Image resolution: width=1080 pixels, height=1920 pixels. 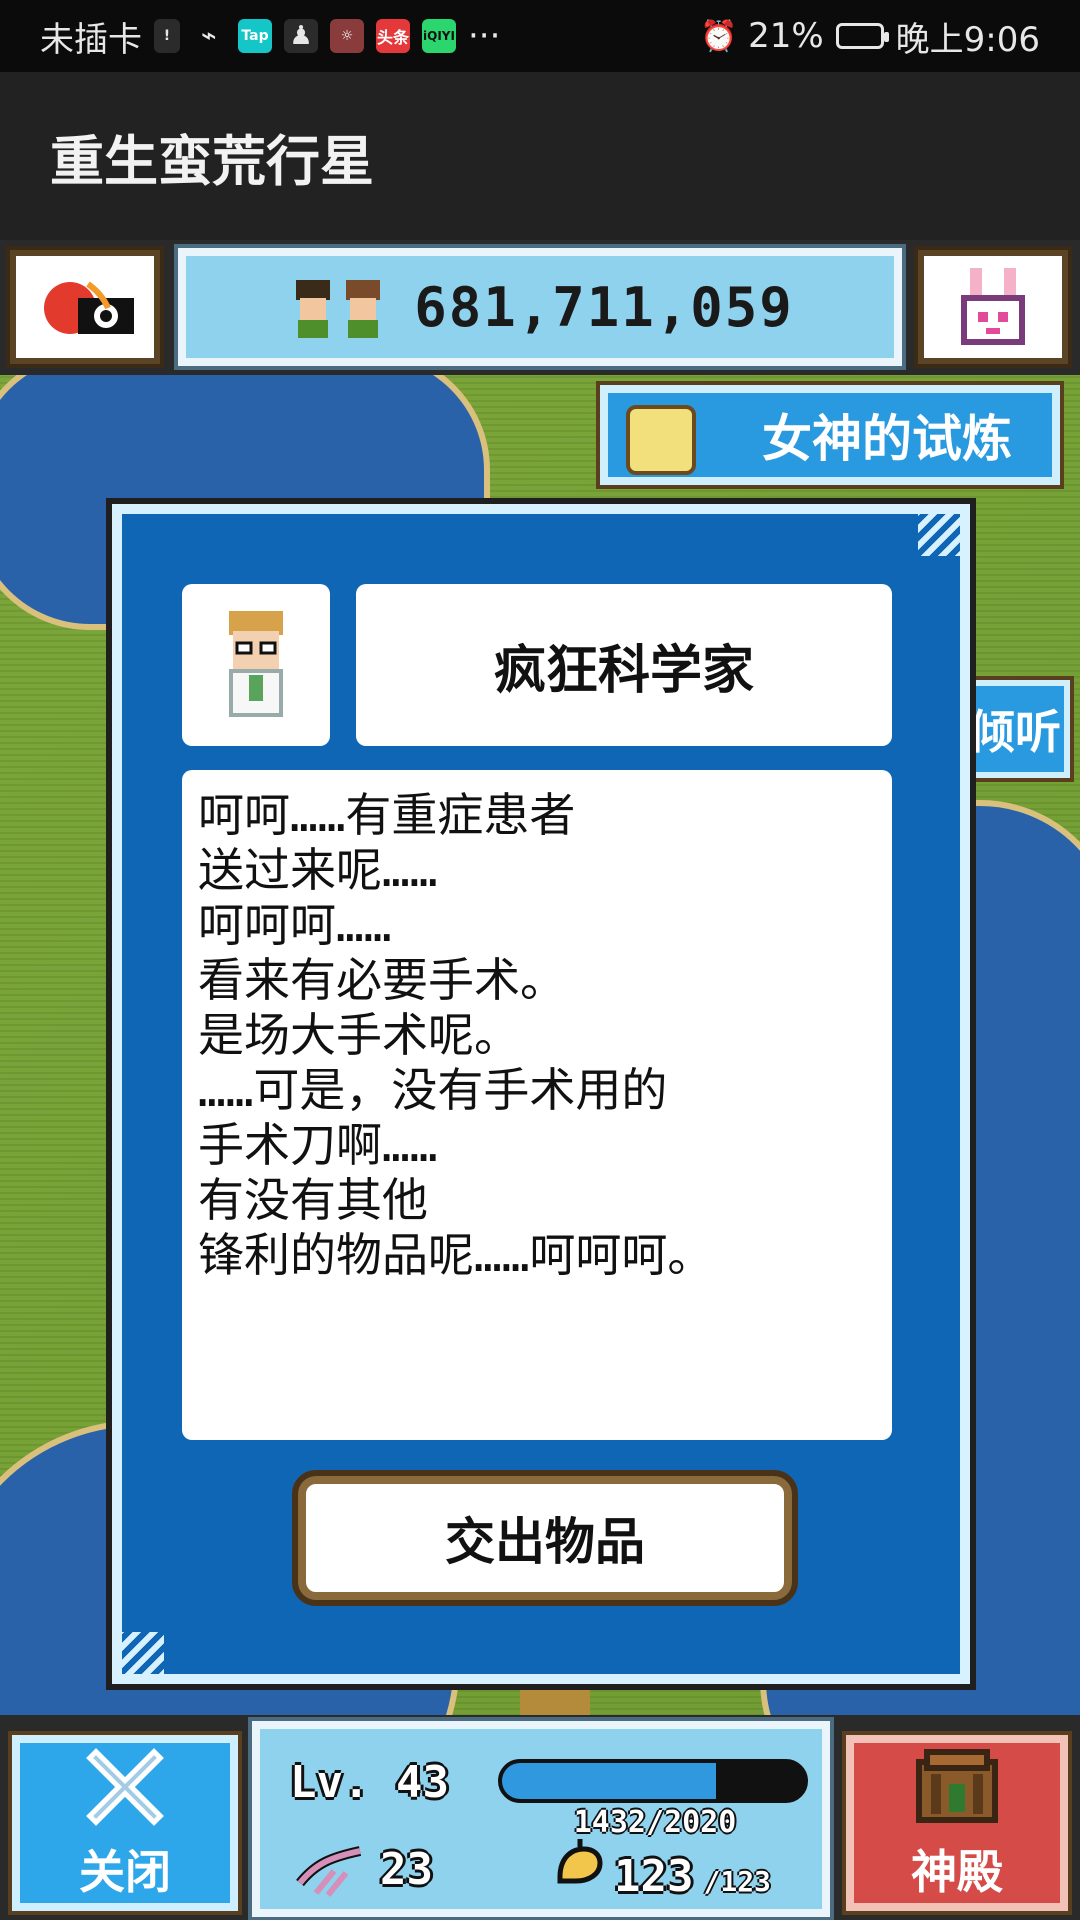 I want to click on bottom-hud: 关闭 Lv. 43 1432/2020 23 123 /123 神殿, so click(x=540, y=1817).